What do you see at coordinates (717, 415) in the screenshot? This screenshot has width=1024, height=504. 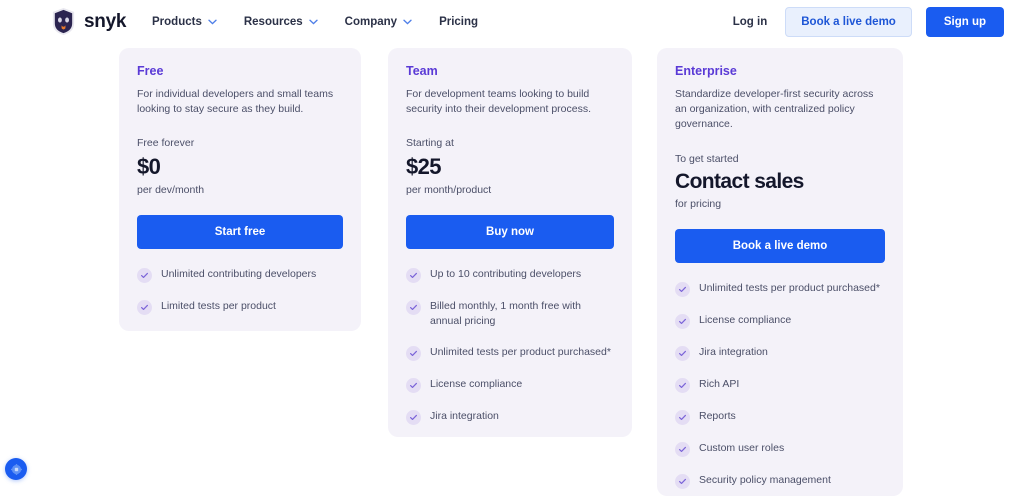 I see `feature-label: Reports` at bounding box center [717, 415].